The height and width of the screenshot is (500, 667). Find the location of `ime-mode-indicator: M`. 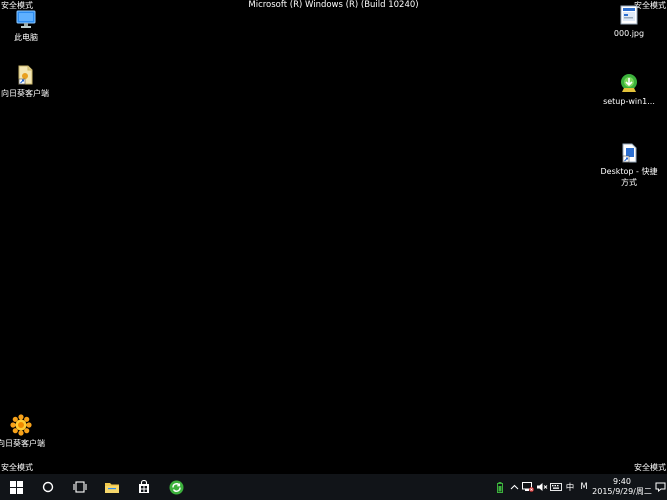

ime-mode-indicator: M is located at coordinates (584, 487).